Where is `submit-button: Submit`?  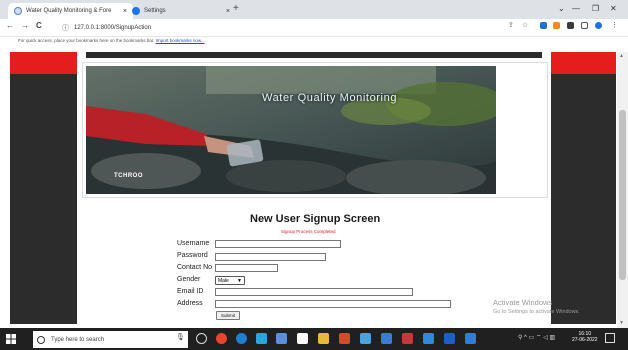
submit-button: Submit is located at coordinates (228, 315).